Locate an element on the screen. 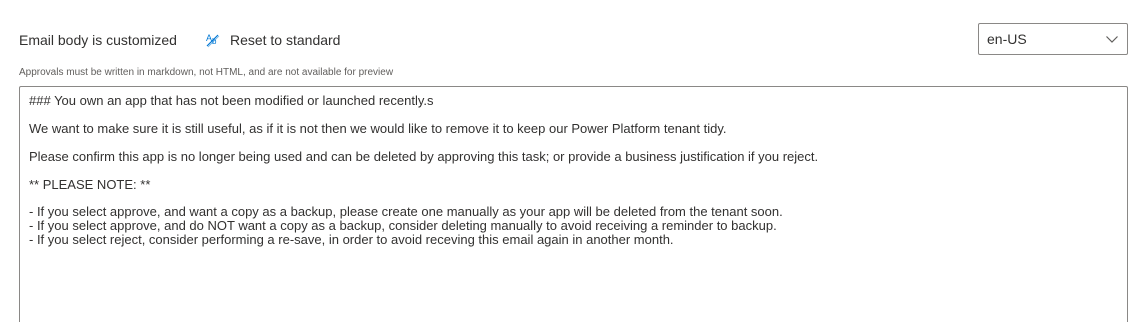  editor-note-line: ** PLEASE NOTE: ** is located at coordinates (90, 184).